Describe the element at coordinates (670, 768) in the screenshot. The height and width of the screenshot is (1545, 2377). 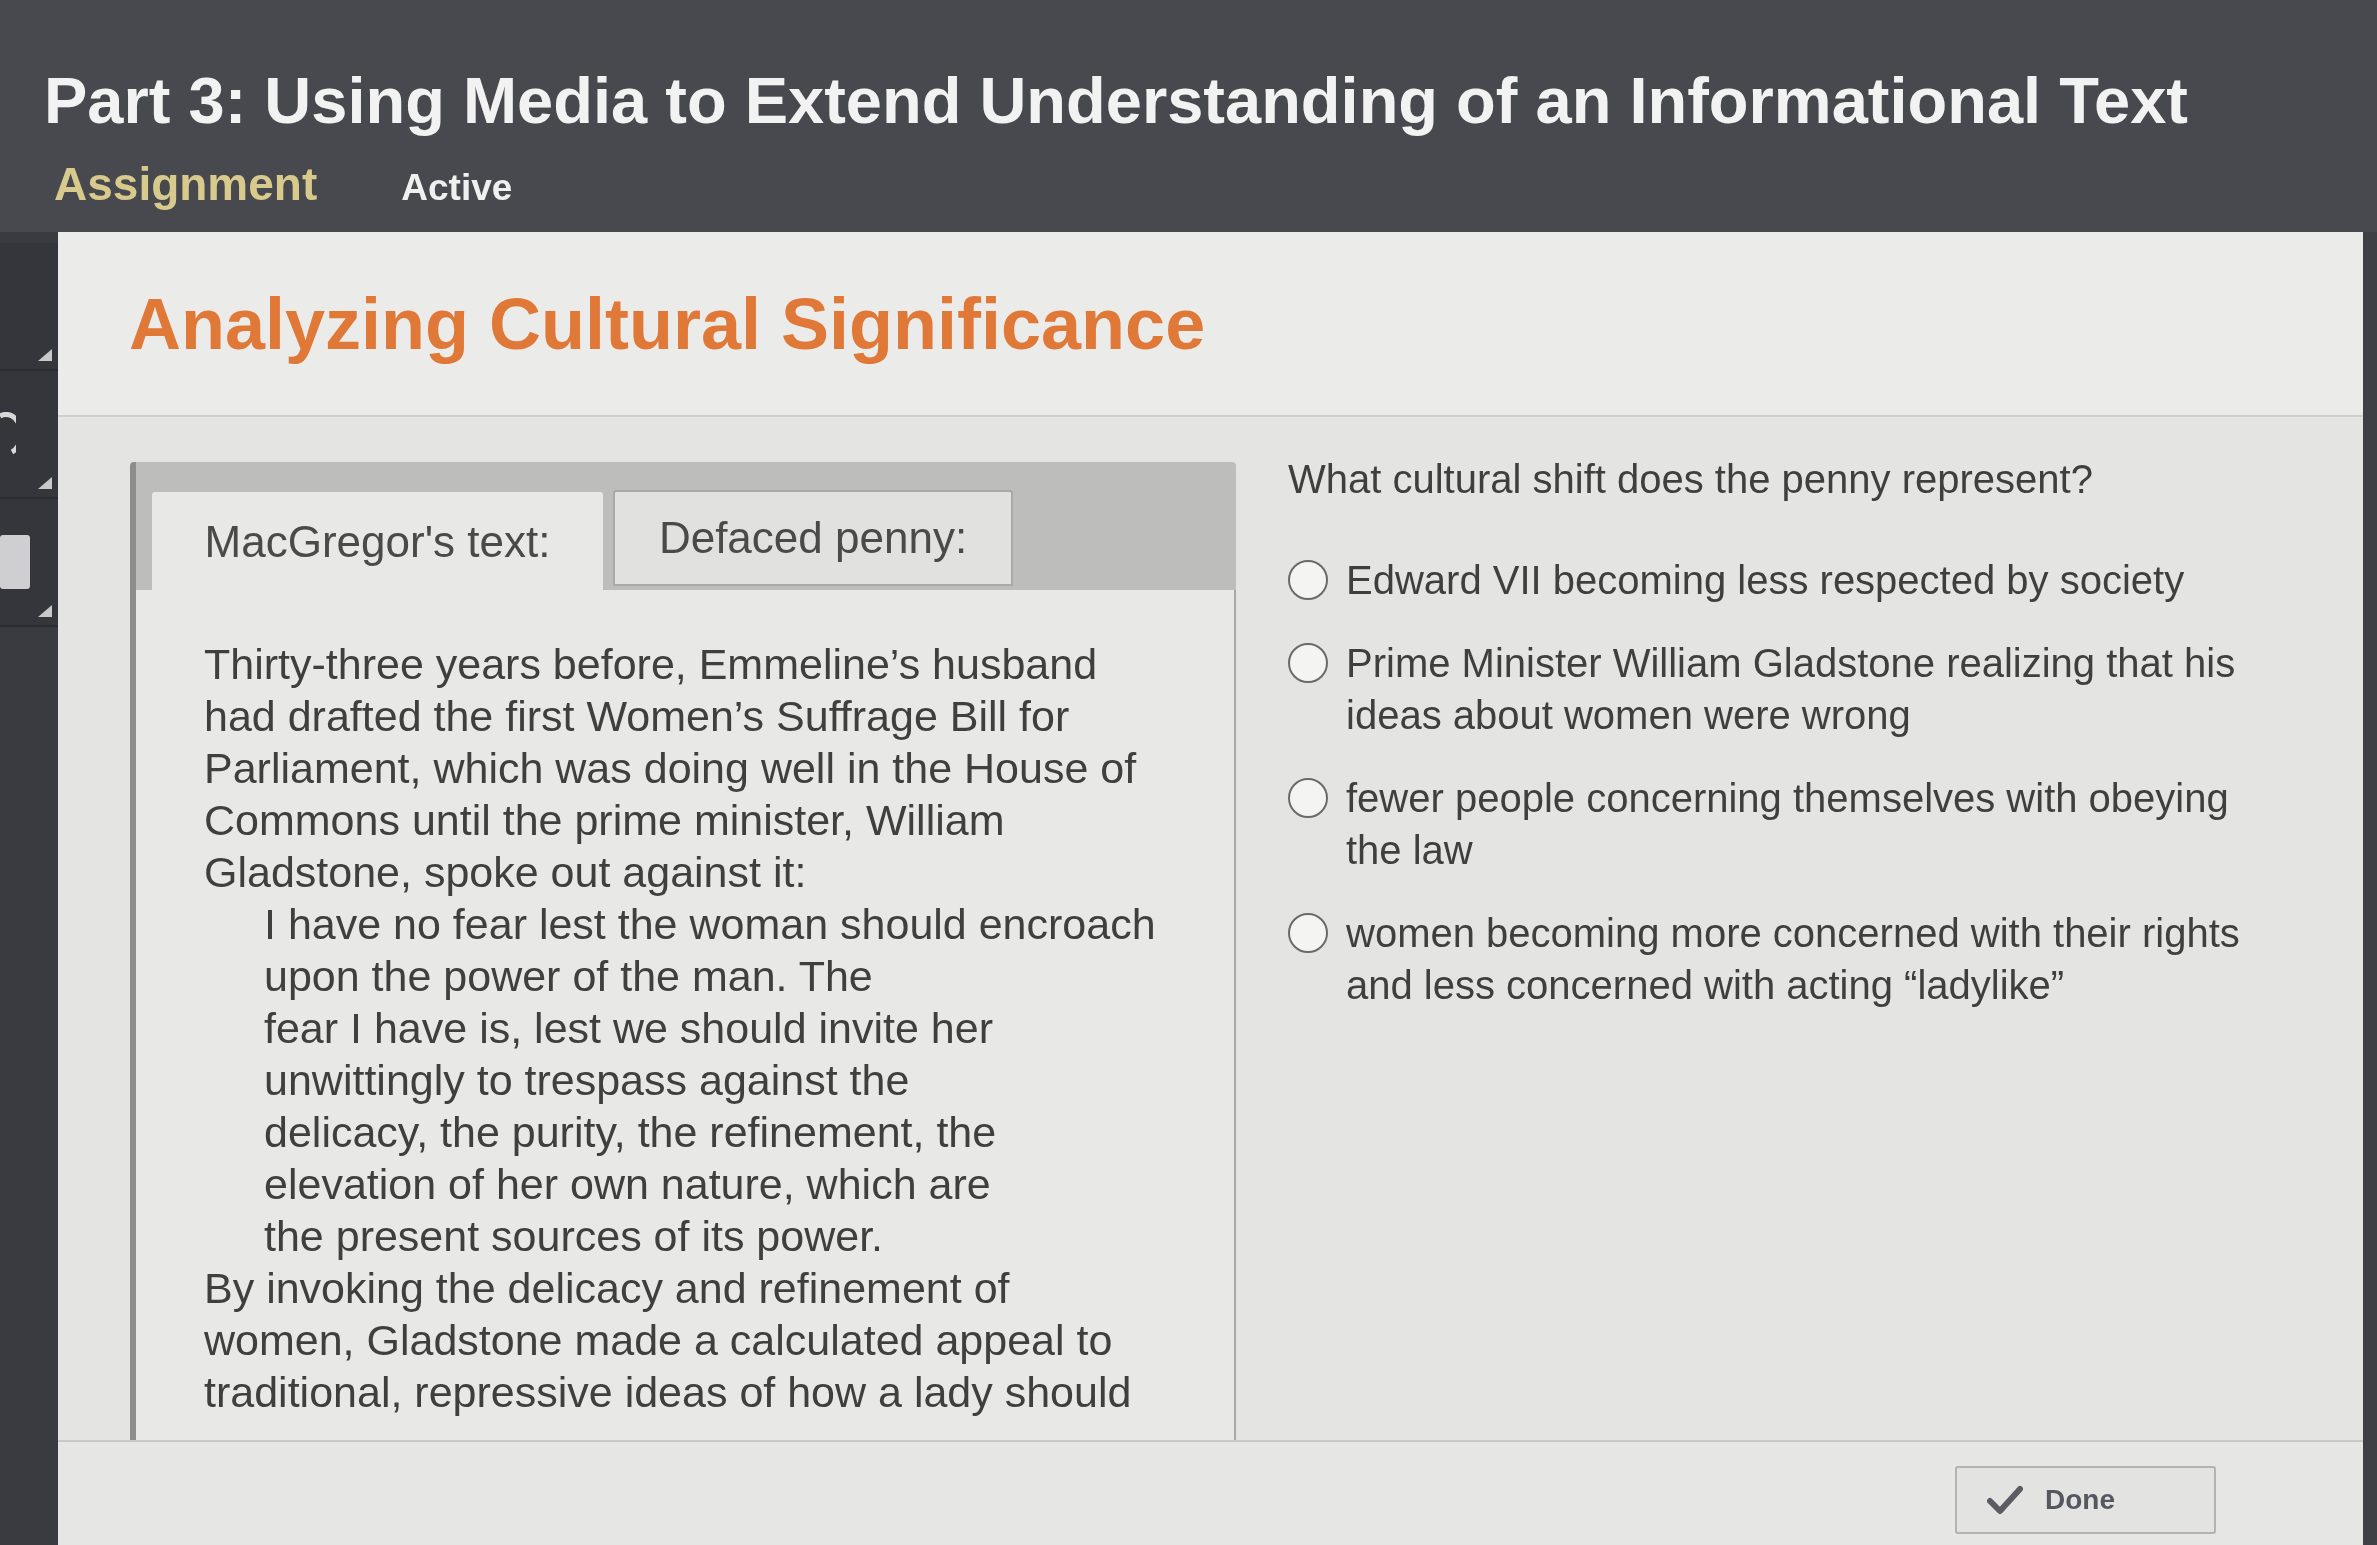
I see `body-paragraph: Thirty-three years before, Emmeline’s husband had drafted the first Women’s Suffrage Bill for Parliament, which was doing well in the House of Commons until the prime minister, William Gladstone, spoke out against it:` at that location.